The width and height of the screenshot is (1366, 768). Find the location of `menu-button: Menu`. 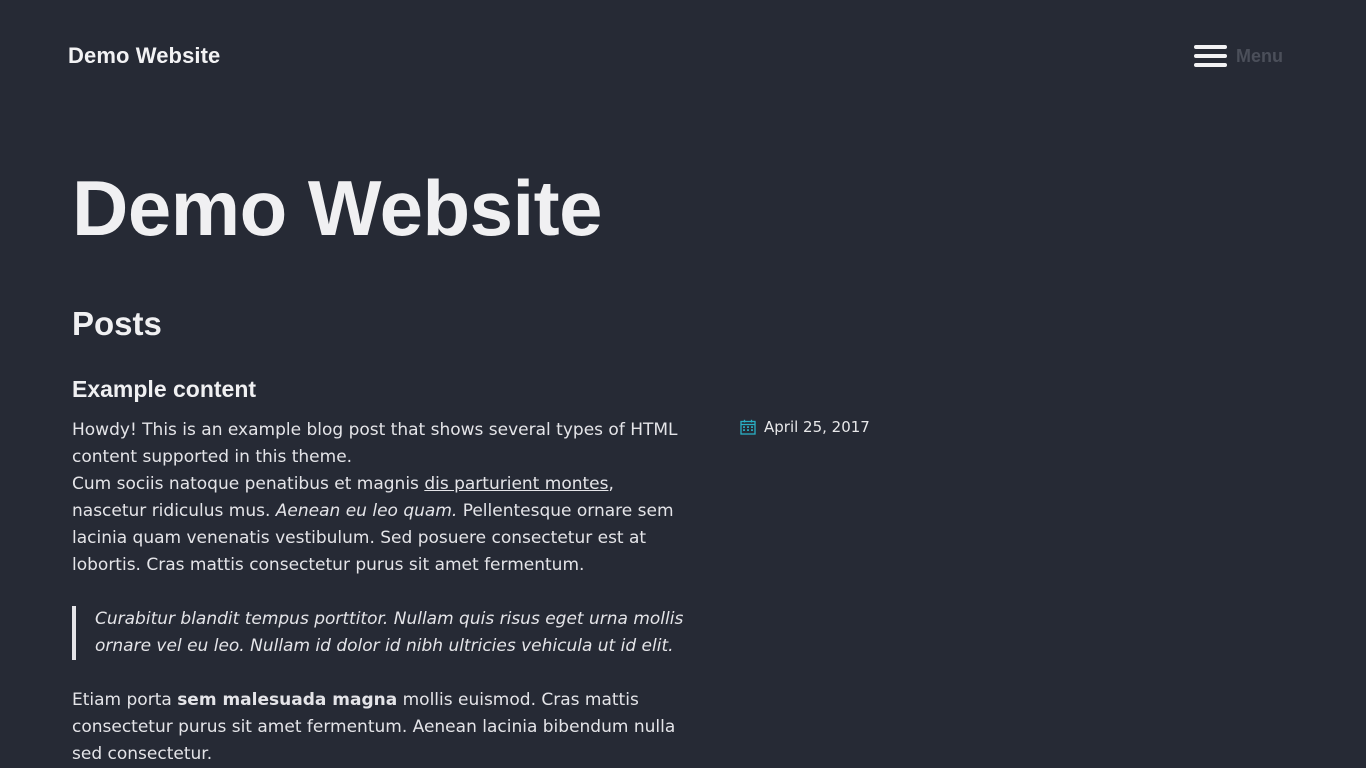

menu-button: Menu is located at coordinates (1238, 56).